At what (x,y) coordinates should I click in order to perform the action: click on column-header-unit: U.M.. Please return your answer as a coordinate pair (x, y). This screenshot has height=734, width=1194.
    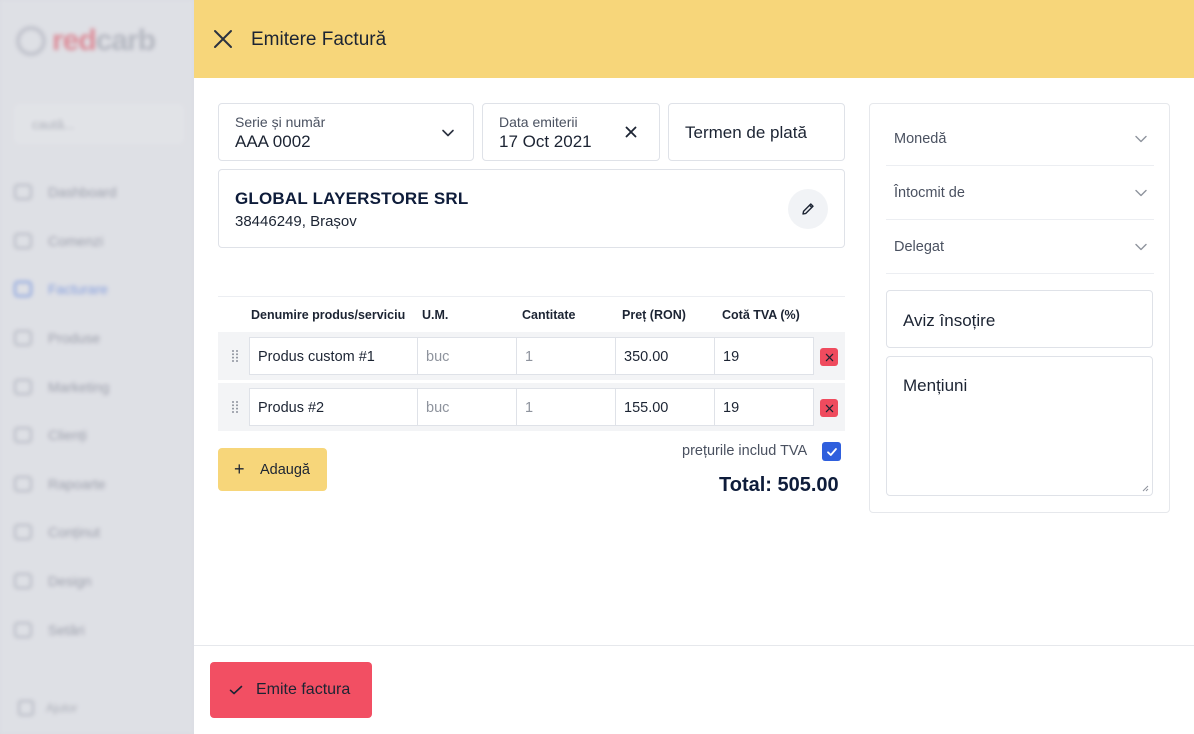
    Looking at the image, I should click on (435, 315).